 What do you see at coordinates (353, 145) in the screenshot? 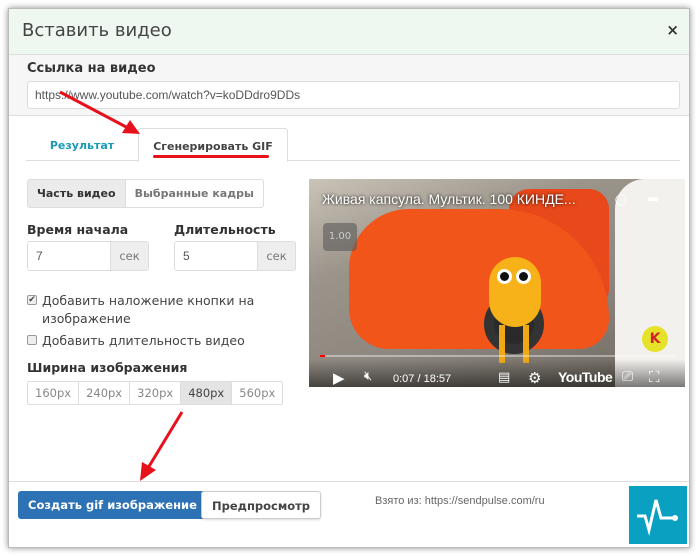
I see `tabs: Результат Сгенерировать GIF` at bounding box center [353, 145].